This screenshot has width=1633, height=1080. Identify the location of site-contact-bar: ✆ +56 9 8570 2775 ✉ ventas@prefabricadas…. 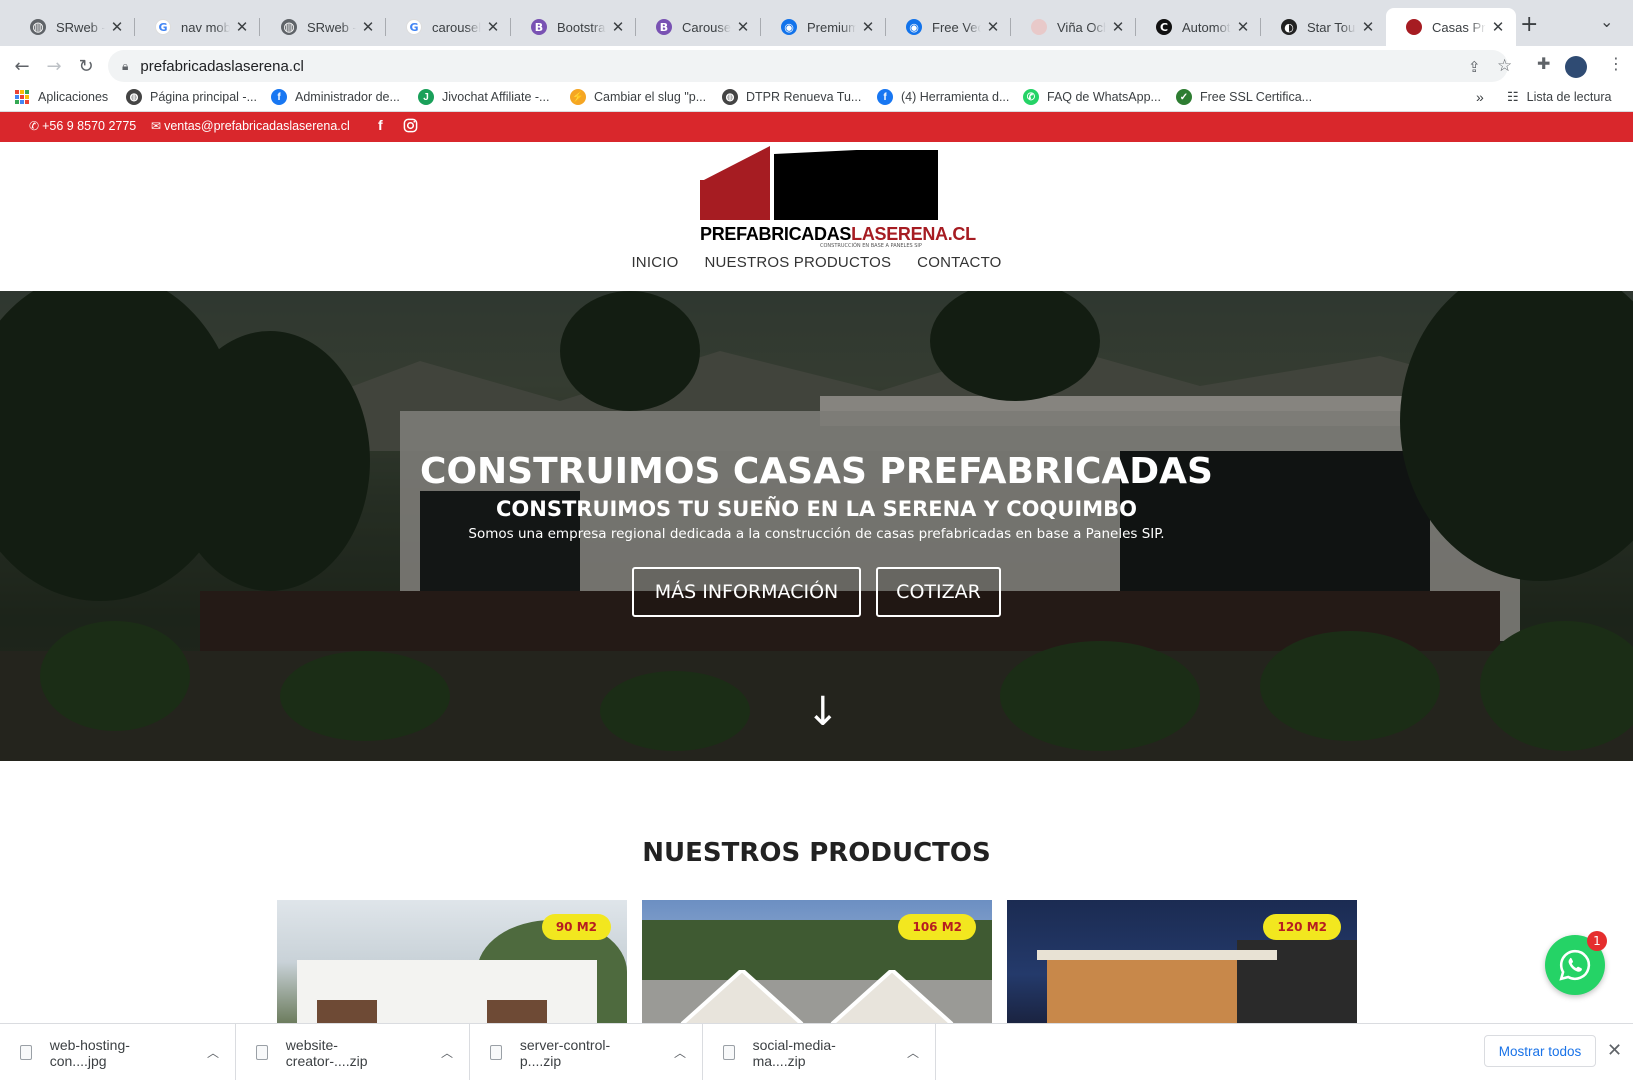
(816, 127).